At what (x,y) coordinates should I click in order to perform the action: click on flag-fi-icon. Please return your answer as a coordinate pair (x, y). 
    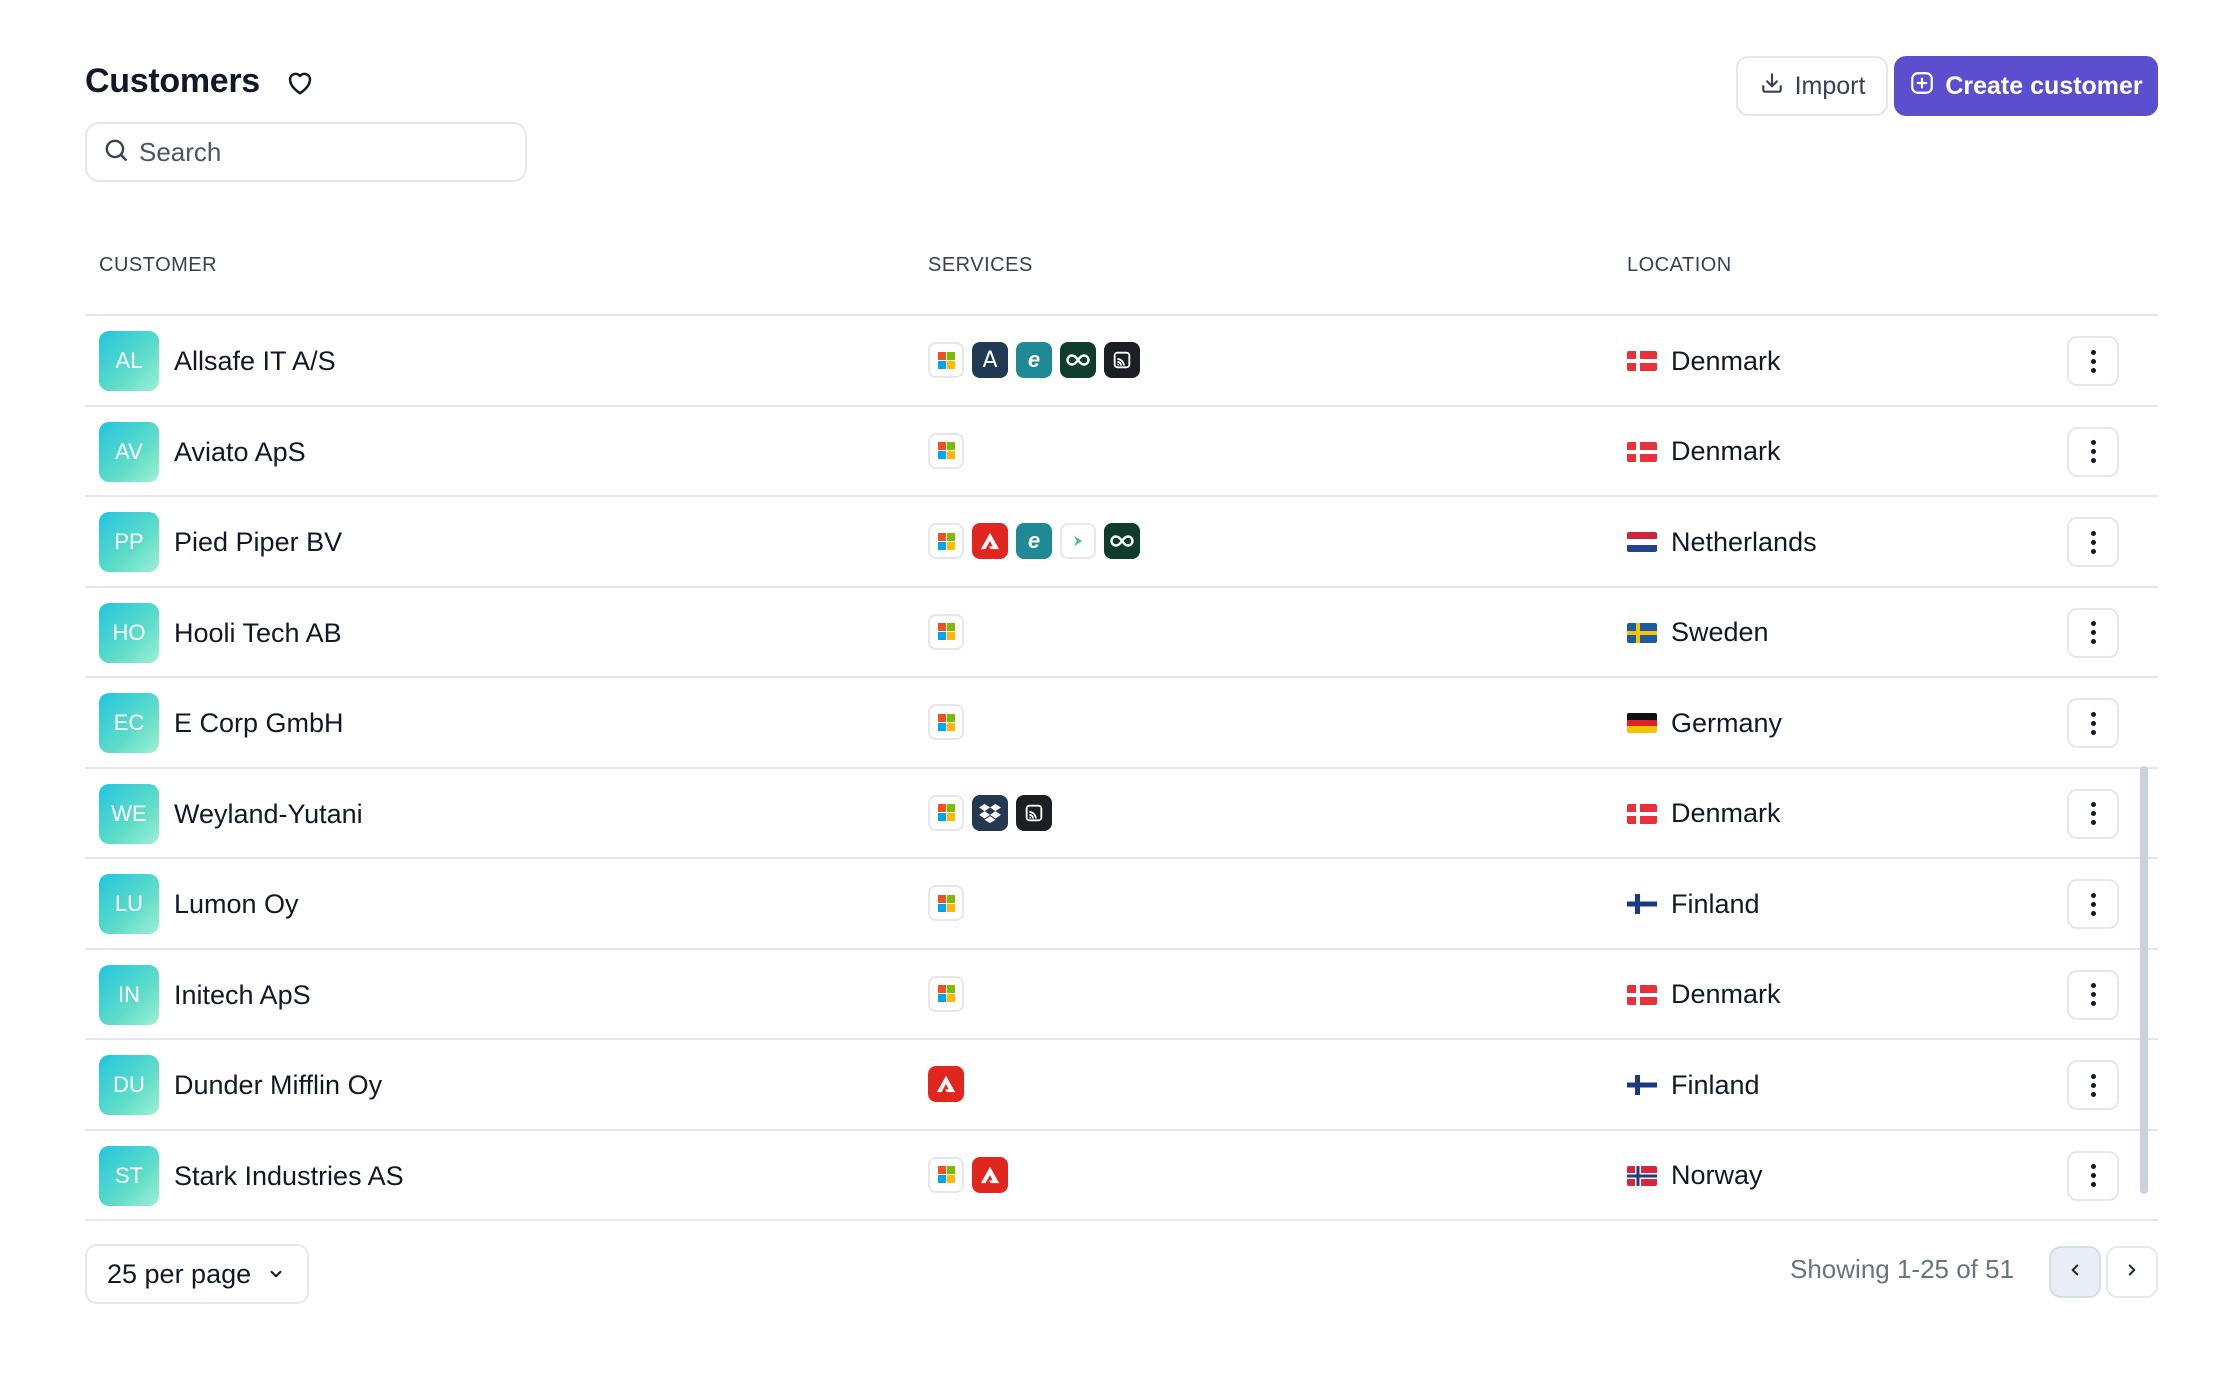
    Looking at the image, I should click on (1642, 1085).